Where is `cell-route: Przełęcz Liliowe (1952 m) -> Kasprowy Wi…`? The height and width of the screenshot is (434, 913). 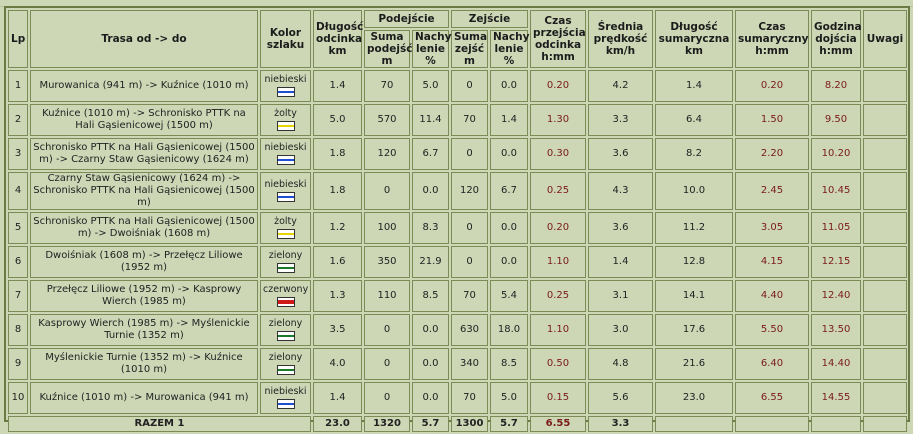
cell-route: Przełęcz Liliowe (1952 m) -> Kasprowy Wi… is located at coordinates (144, 296).